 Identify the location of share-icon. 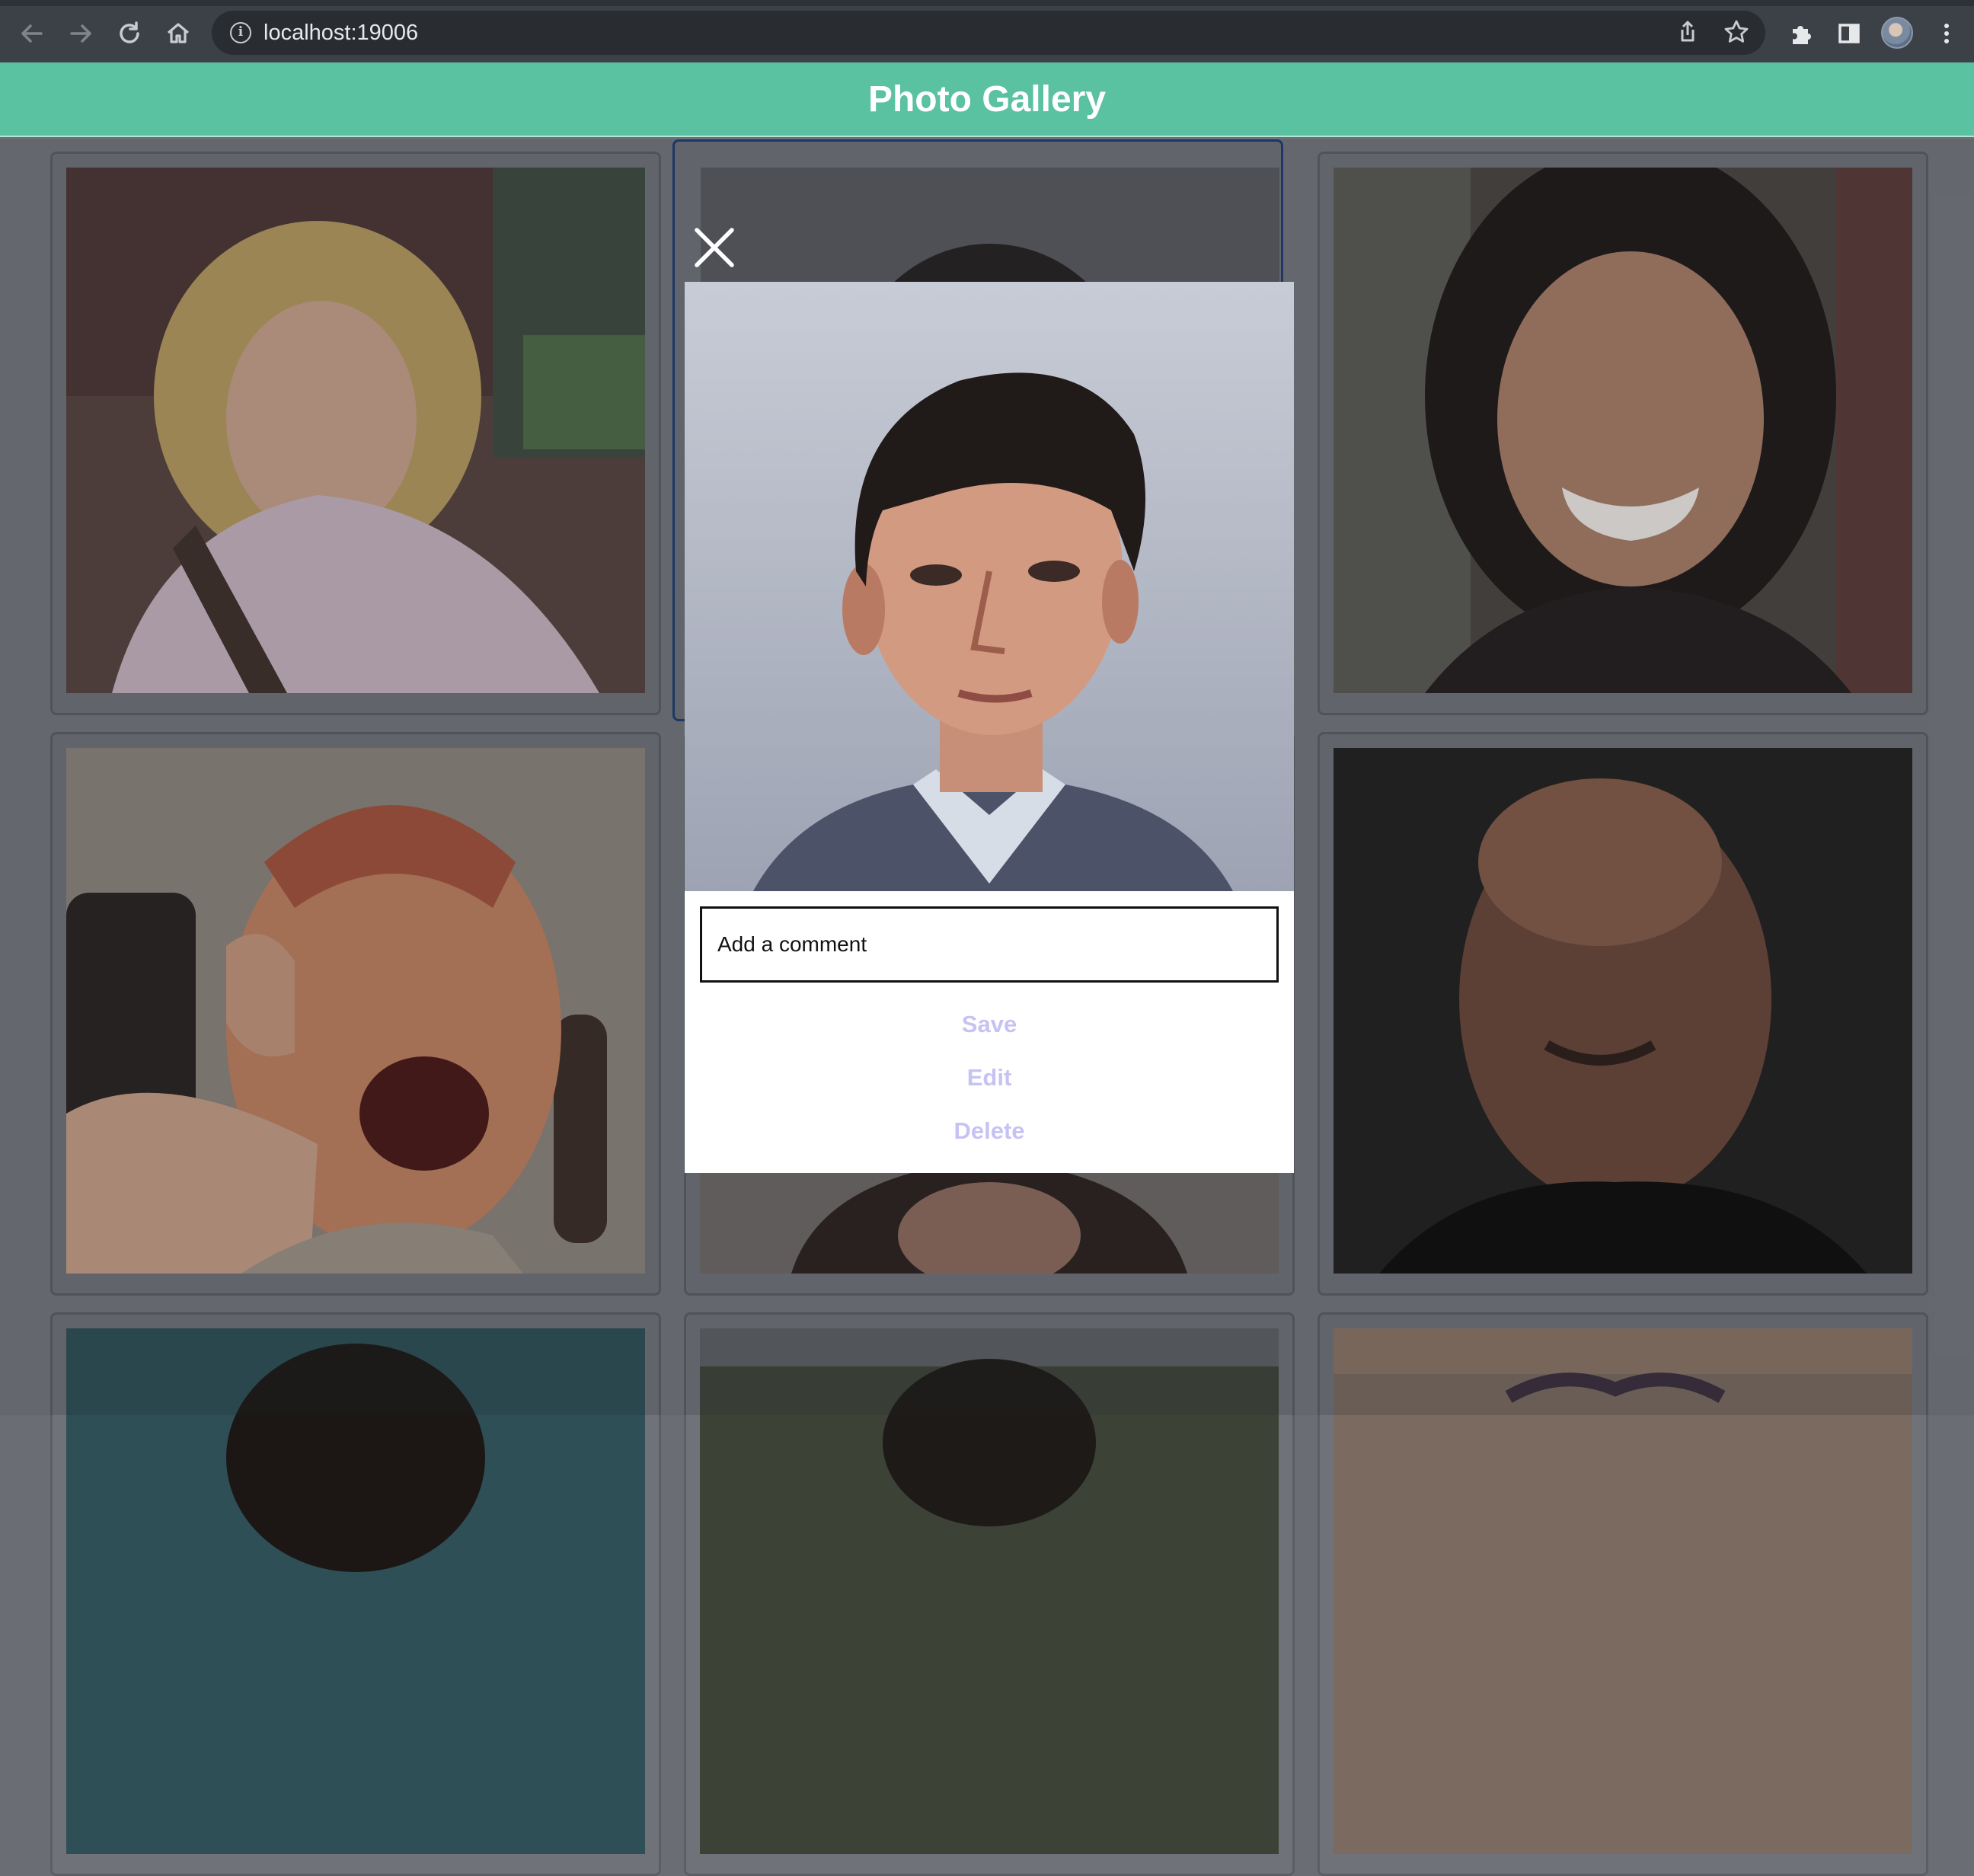
(1687, 32).